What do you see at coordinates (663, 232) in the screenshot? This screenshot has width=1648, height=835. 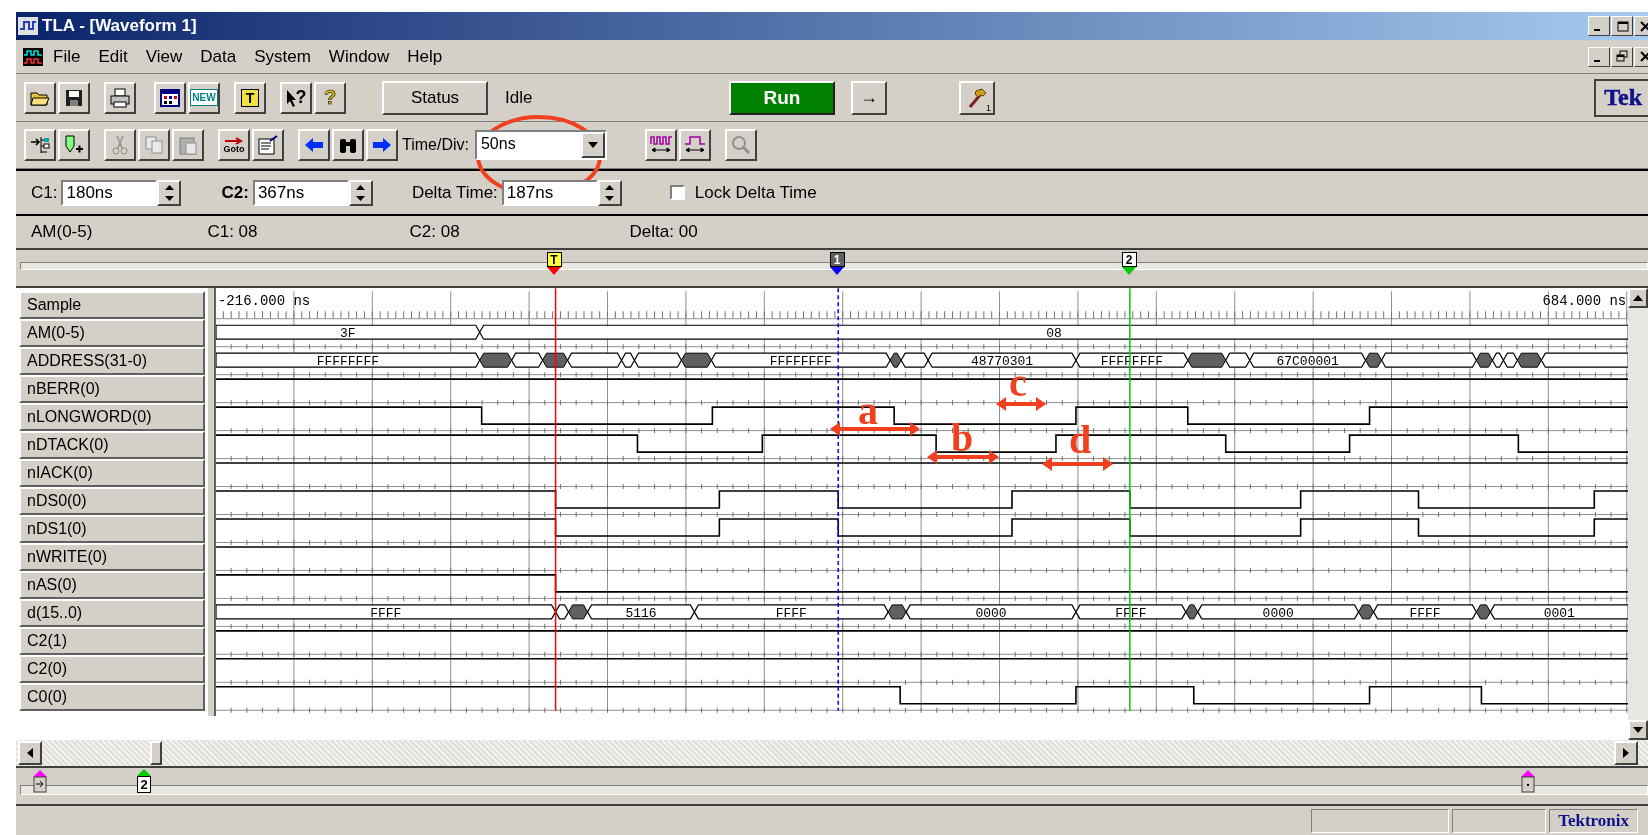 I see `readout-text: Delta: 00` at bounding box center [663, 232].